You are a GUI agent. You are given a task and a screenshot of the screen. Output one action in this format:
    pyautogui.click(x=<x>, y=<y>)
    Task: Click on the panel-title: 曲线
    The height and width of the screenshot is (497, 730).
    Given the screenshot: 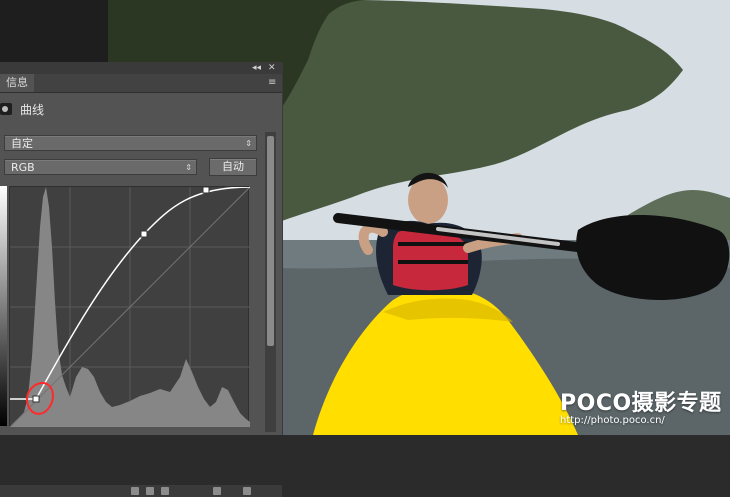 What is the action you would take?
    pyautogui.click(x=32, y=110)
    